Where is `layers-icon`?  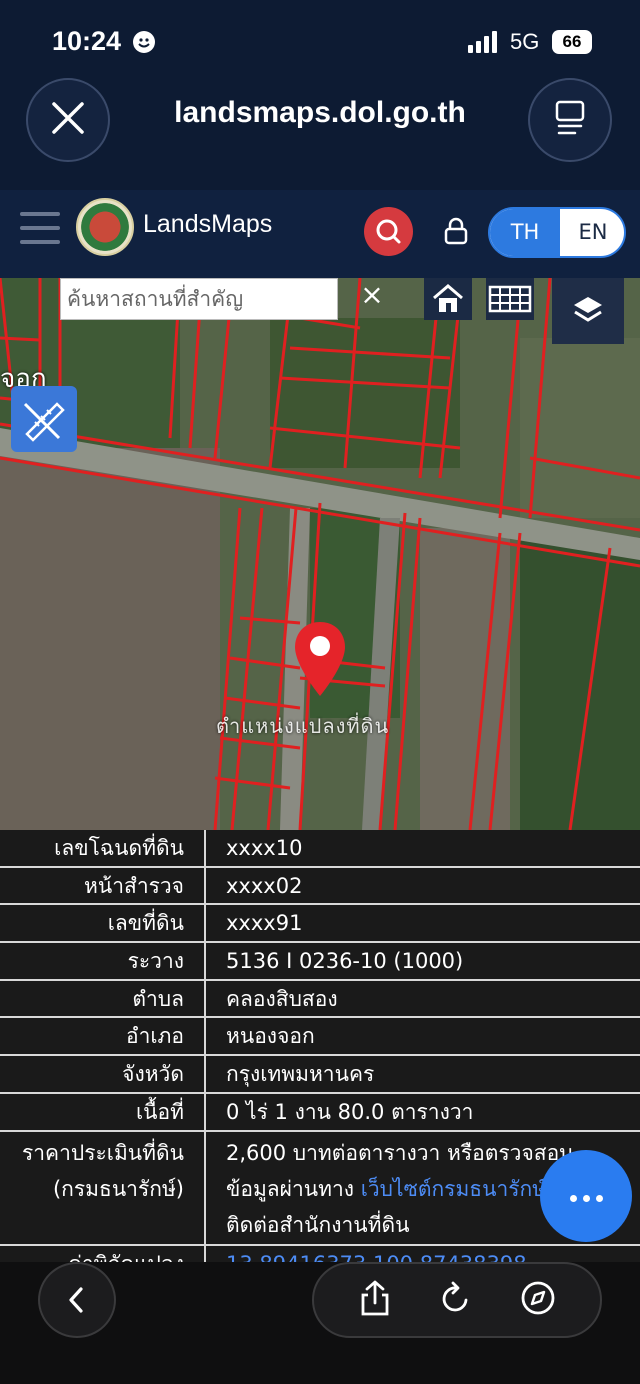
layers-icon is located at coordinates (588, 309).